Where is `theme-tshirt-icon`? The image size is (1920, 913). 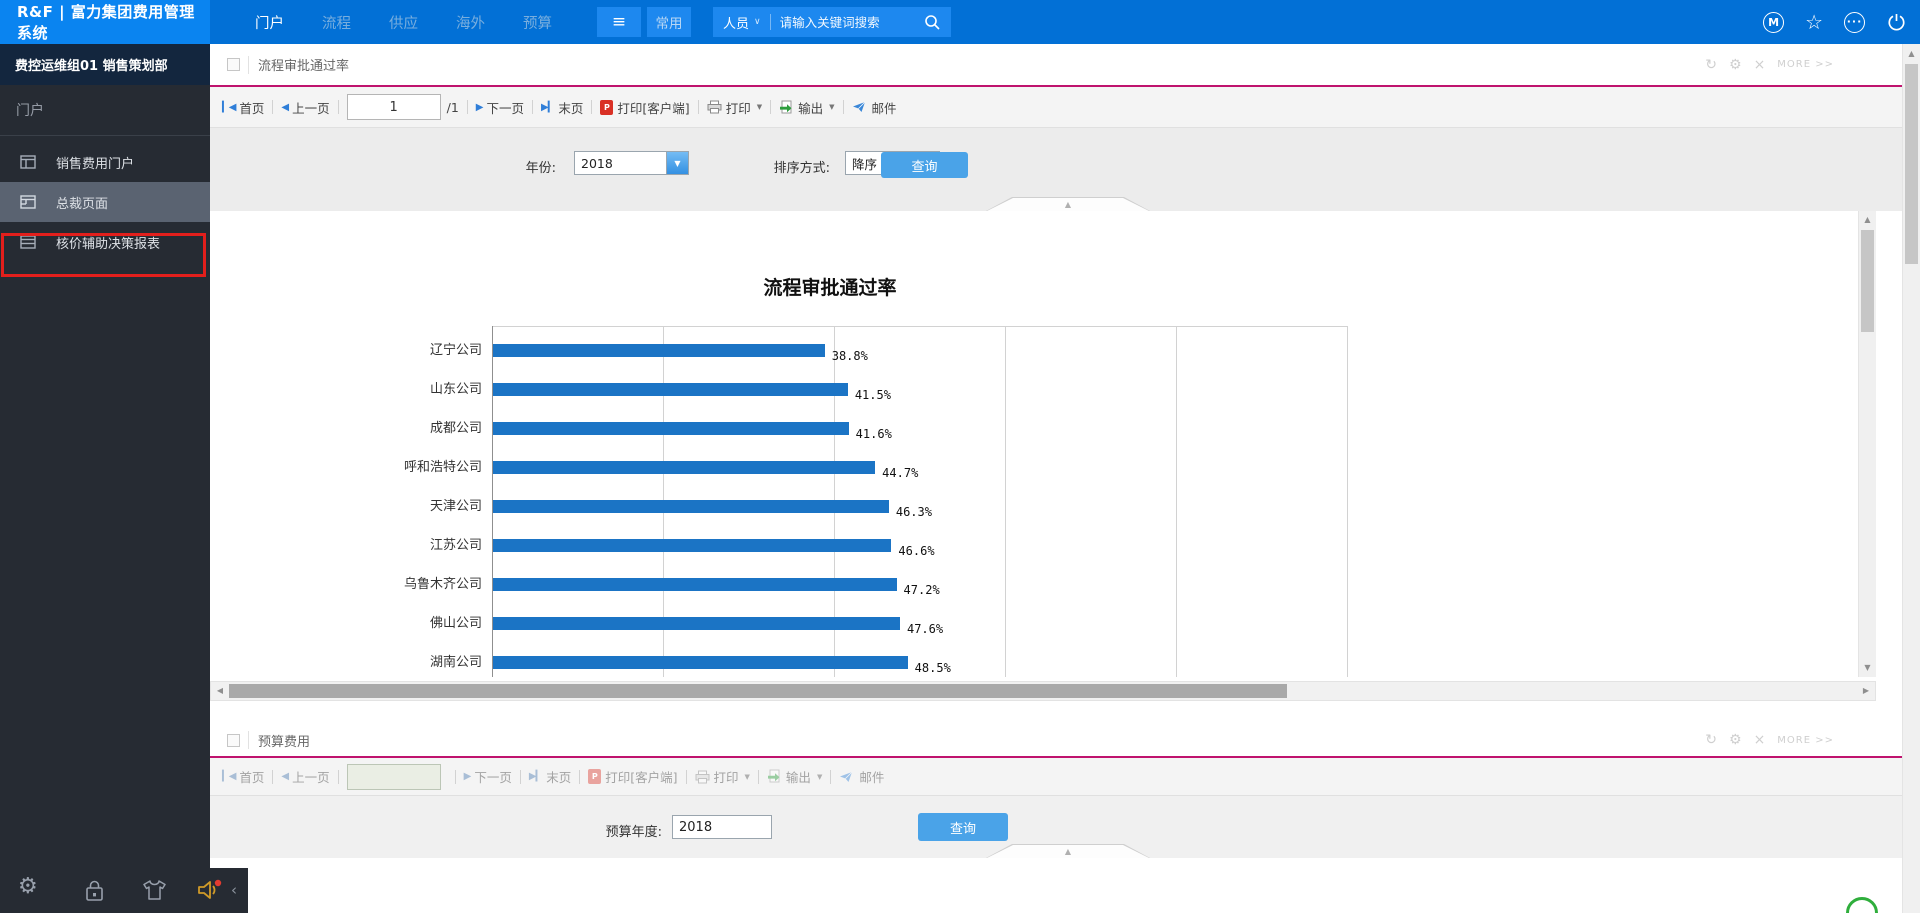
theme-tshirt-icon is located at coordinates (154, 892).